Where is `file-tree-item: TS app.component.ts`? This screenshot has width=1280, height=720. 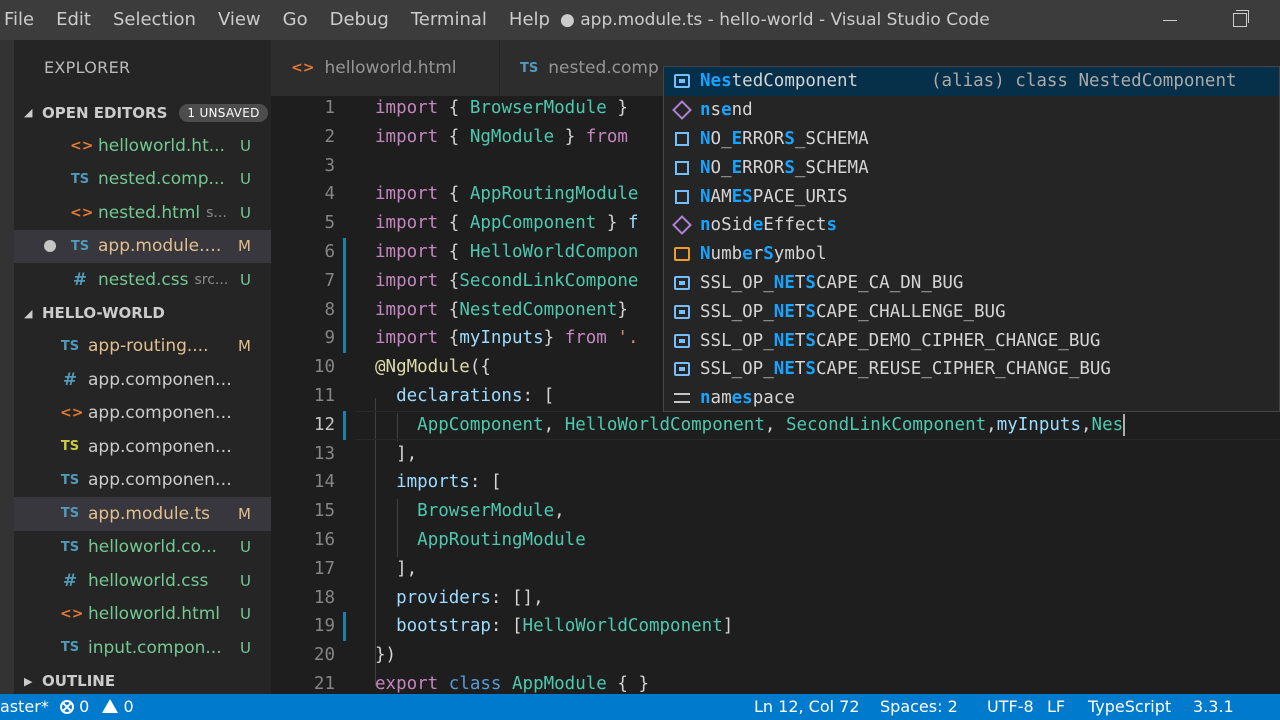 file-tree-item: TS app.component.ts is located at coordinates (142, 481).